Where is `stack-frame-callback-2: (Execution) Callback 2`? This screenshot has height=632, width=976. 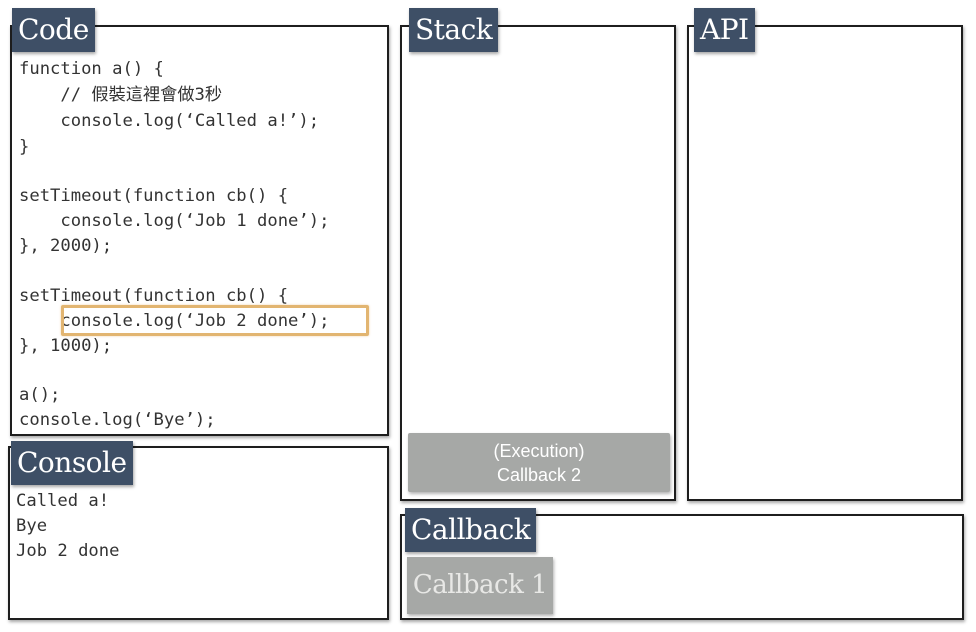
stack-frame-callback-2: (Execution) Callback 2 is located at coordinates (539, 462).